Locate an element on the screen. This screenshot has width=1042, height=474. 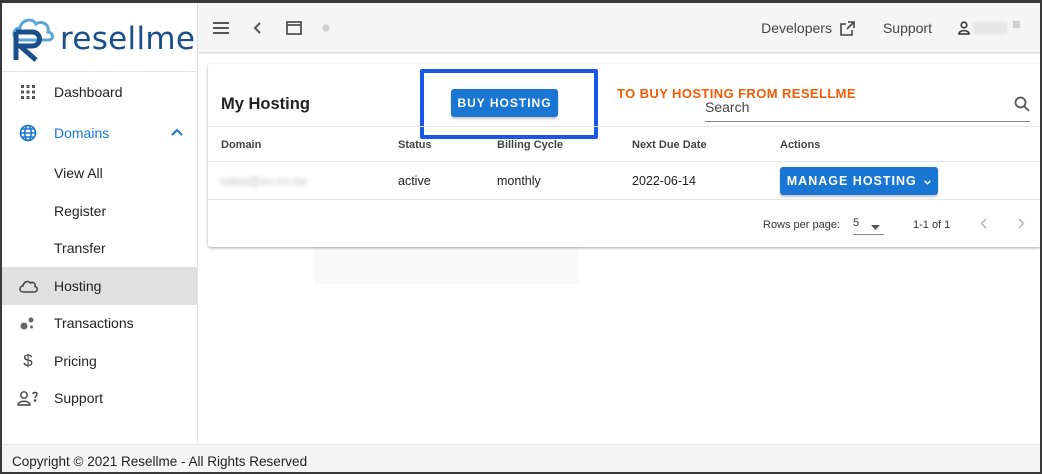
rows-per-page-value: 5 is located at coordinates (856, 223).